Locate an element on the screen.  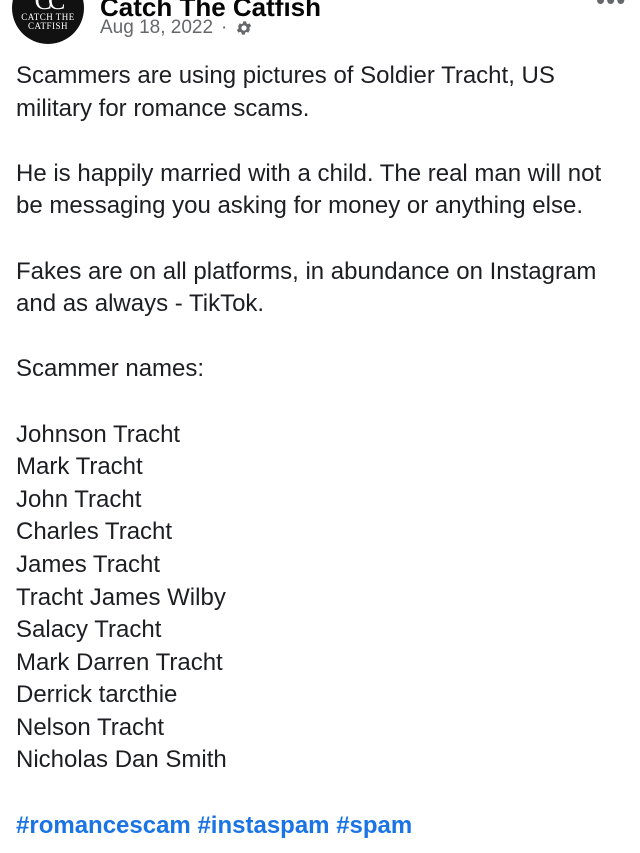
page-avatar: CC CATCH THE CATFISH is located at coordinates (48, 22).